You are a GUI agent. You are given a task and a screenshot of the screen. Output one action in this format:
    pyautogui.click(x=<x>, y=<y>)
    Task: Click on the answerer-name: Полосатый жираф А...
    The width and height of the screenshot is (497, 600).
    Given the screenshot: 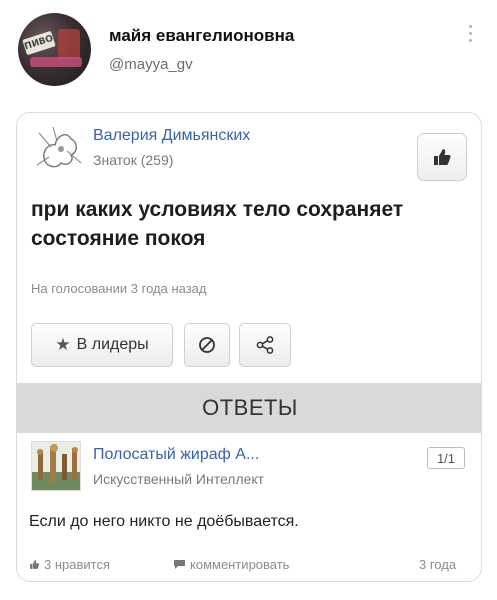 What is the action you would take?
    pyautogui.click(x=176, y=455)
    